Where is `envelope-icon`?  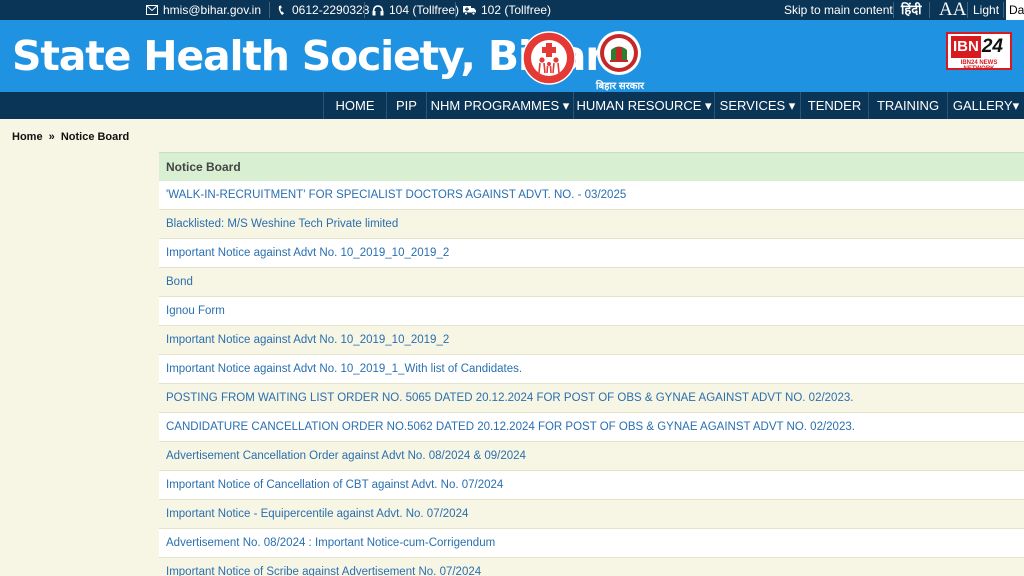
envelope-icon is located at coordinates (152, 10).